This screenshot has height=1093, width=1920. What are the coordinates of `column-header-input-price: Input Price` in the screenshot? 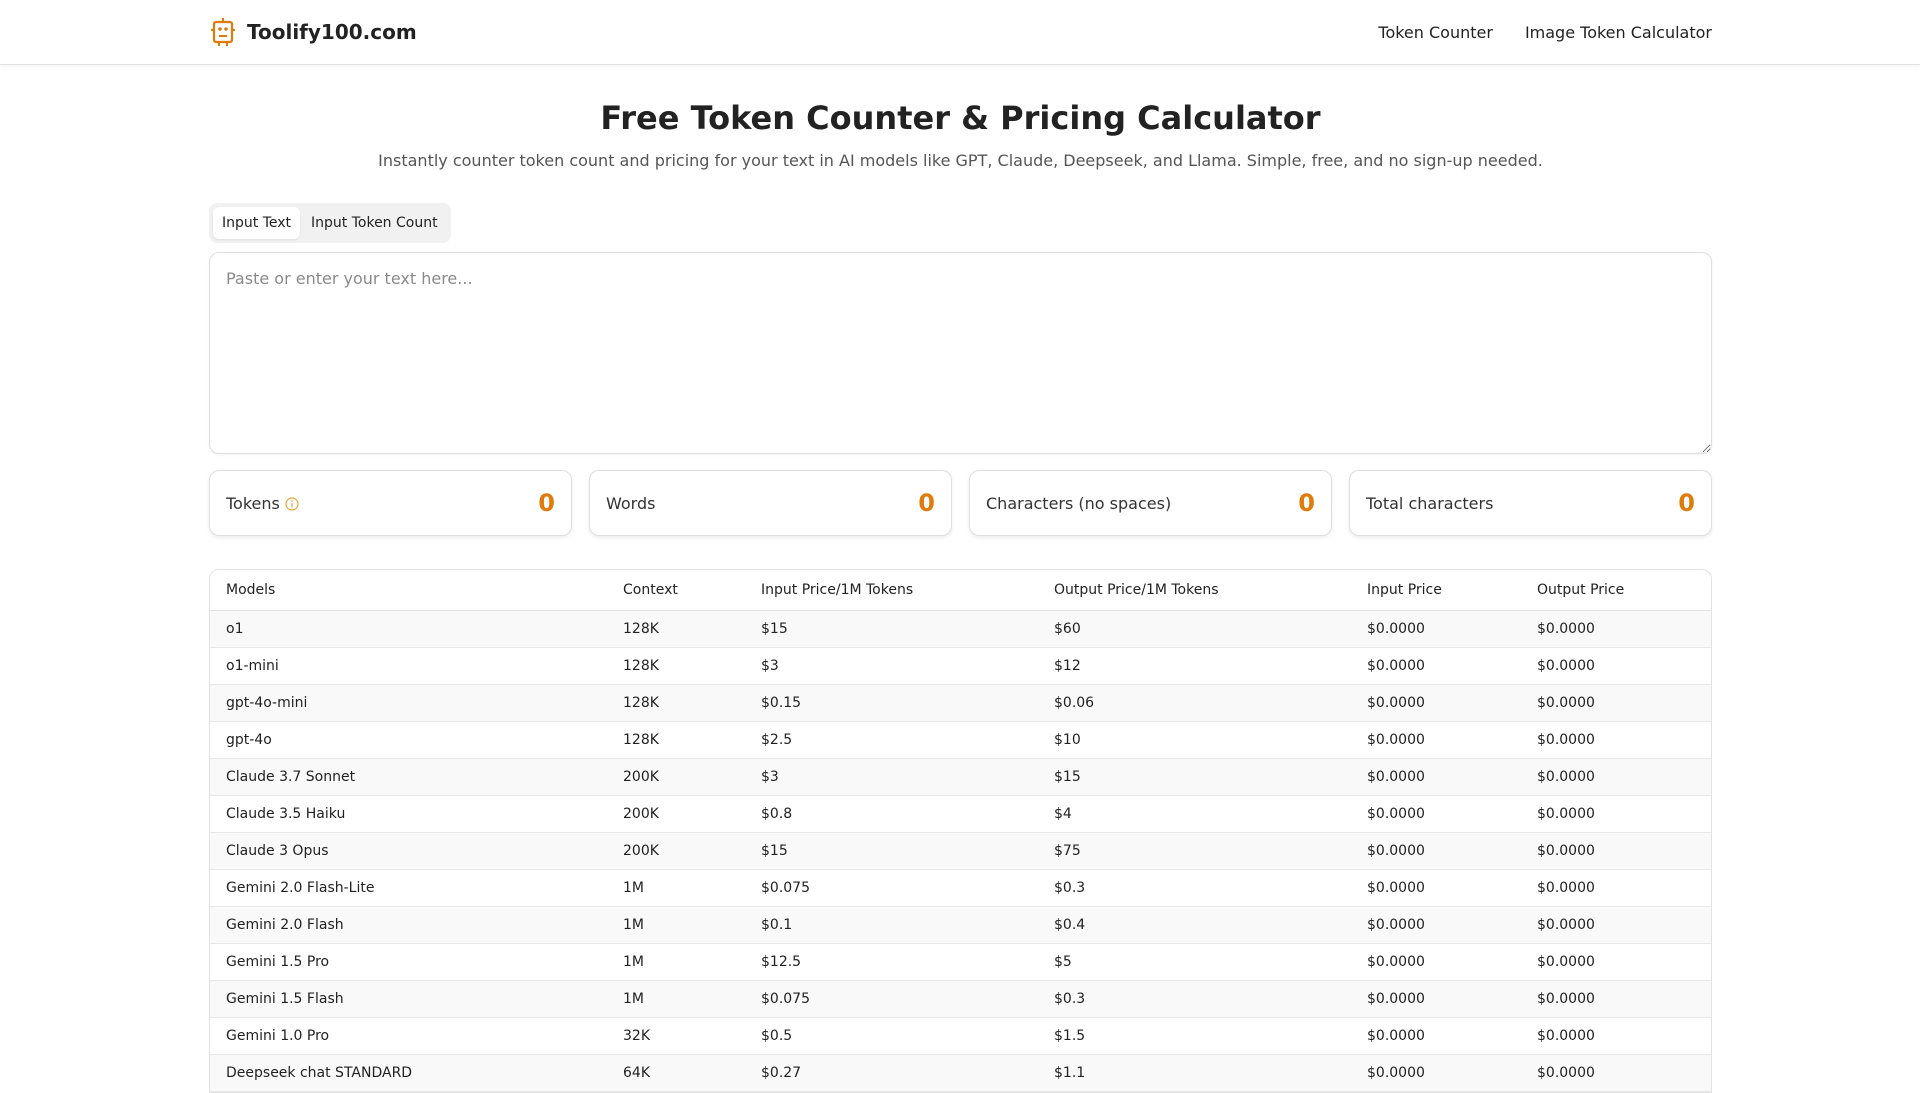 It's located at (1436, 590).